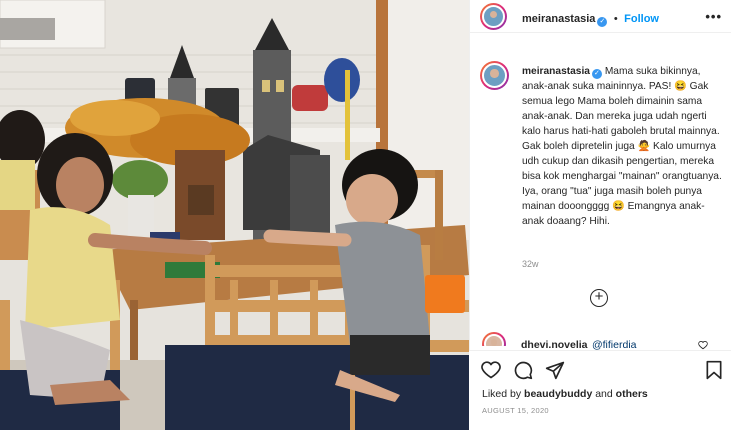 Image resolution: width=731 pixels, height=430 pixels. What do you see at coordinates (494, 75) in the screenshot?
I see `caption-avatar` at bounding box center [494, 75].